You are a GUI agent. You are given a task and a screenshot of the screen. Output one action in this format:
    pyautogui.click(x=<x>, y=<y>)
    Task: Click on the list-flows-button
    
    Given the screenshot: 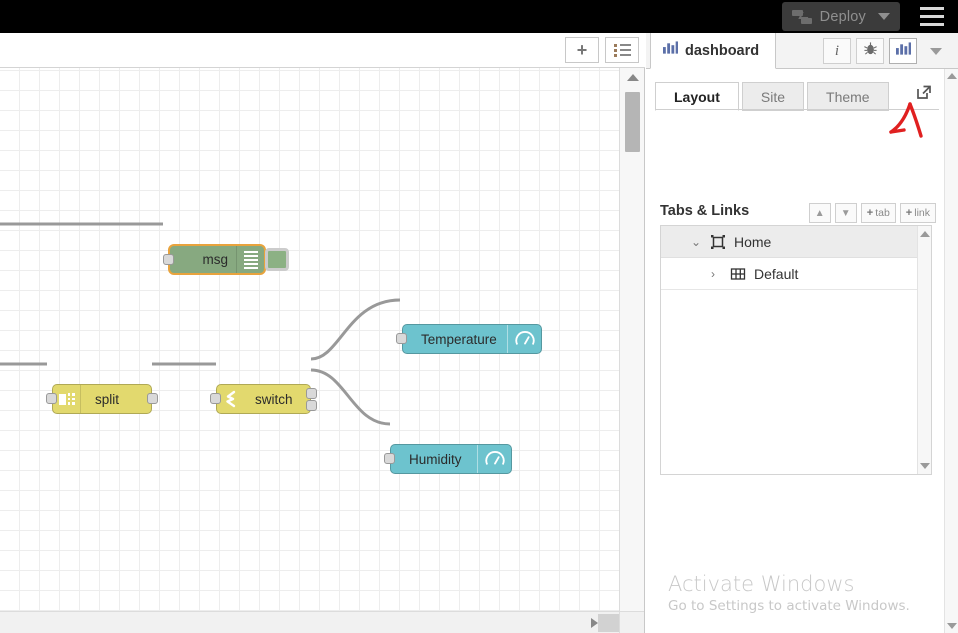 What is the action you would take?
    pyautogui.click(x=622, y=50)
    